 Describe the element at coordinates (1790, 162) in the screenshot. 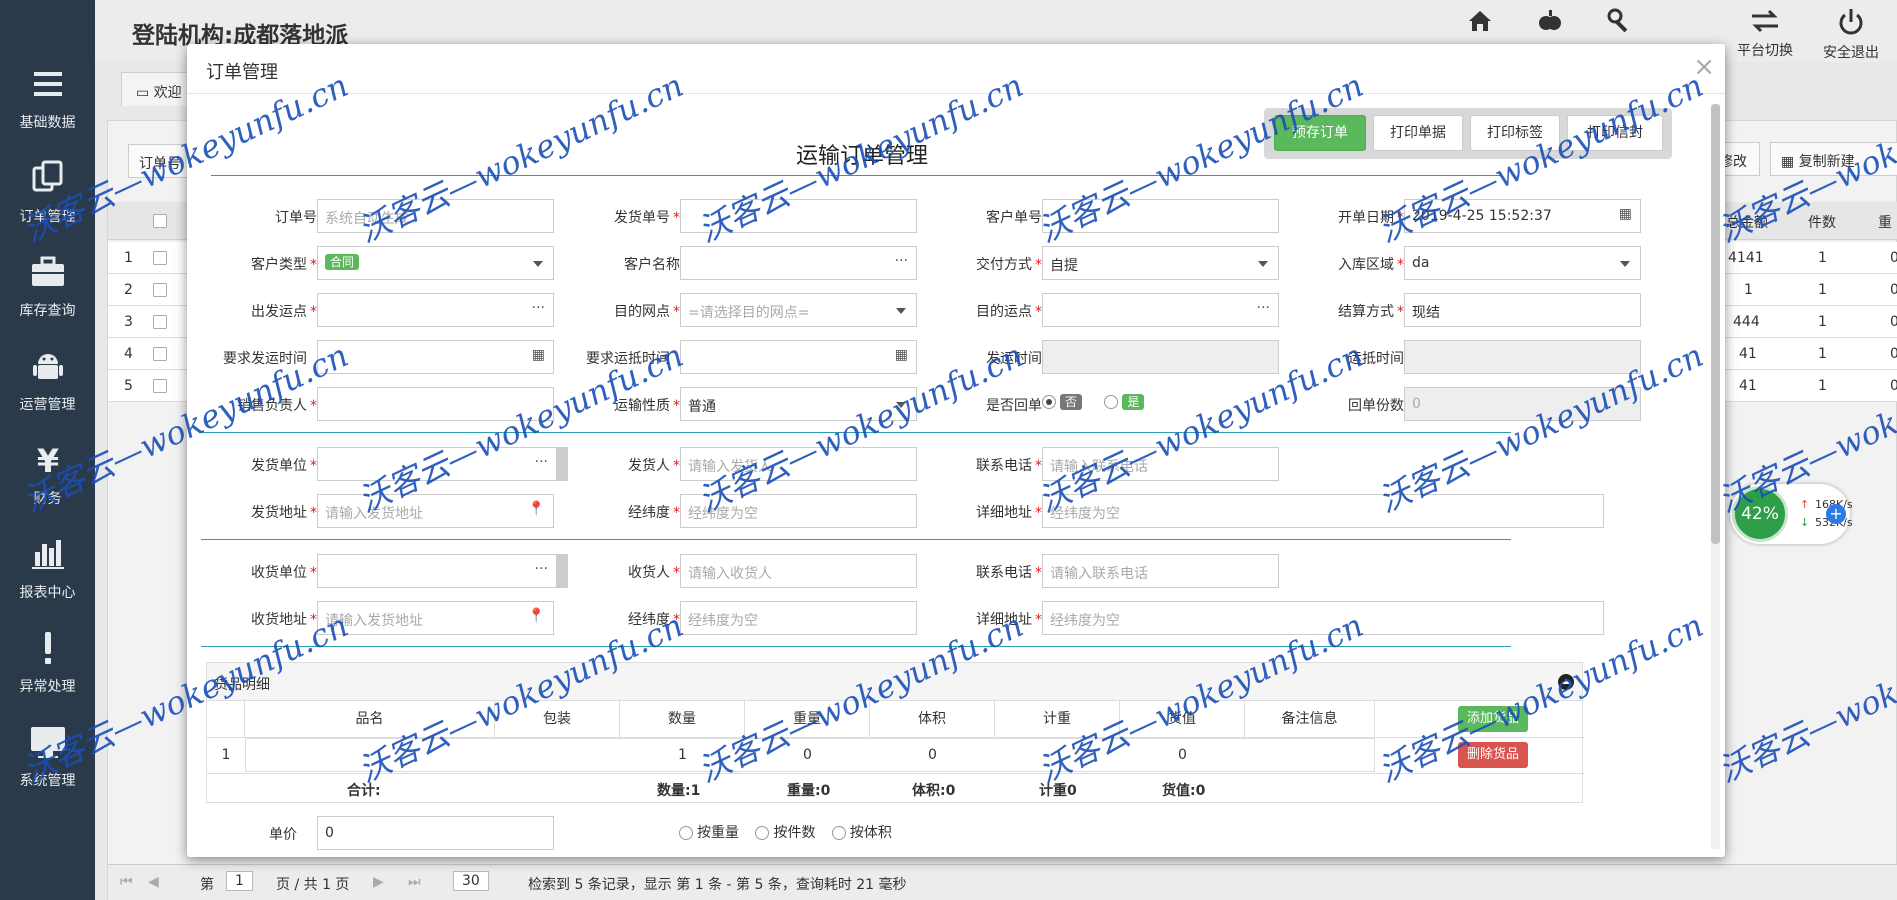

I see `grid-icon: ▦` at that location.